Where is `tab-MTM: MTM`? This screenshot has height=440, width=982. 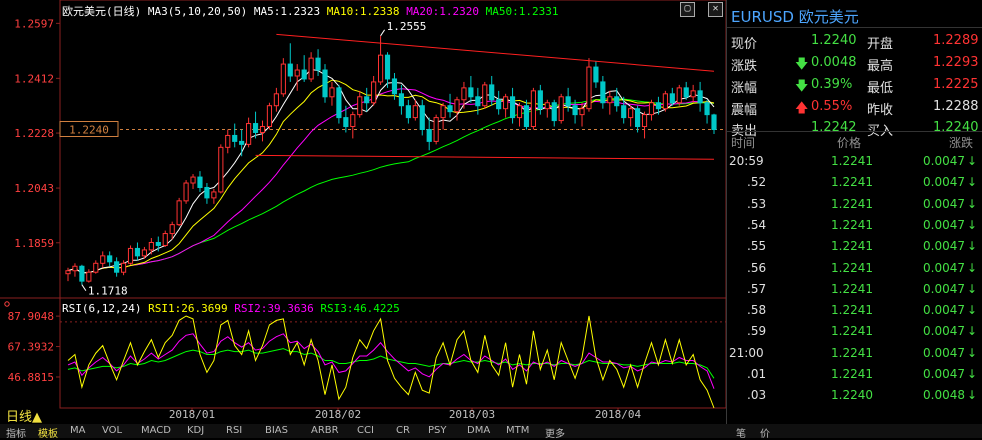
tab-MTM: MTM is located at coordinates (517, 430).